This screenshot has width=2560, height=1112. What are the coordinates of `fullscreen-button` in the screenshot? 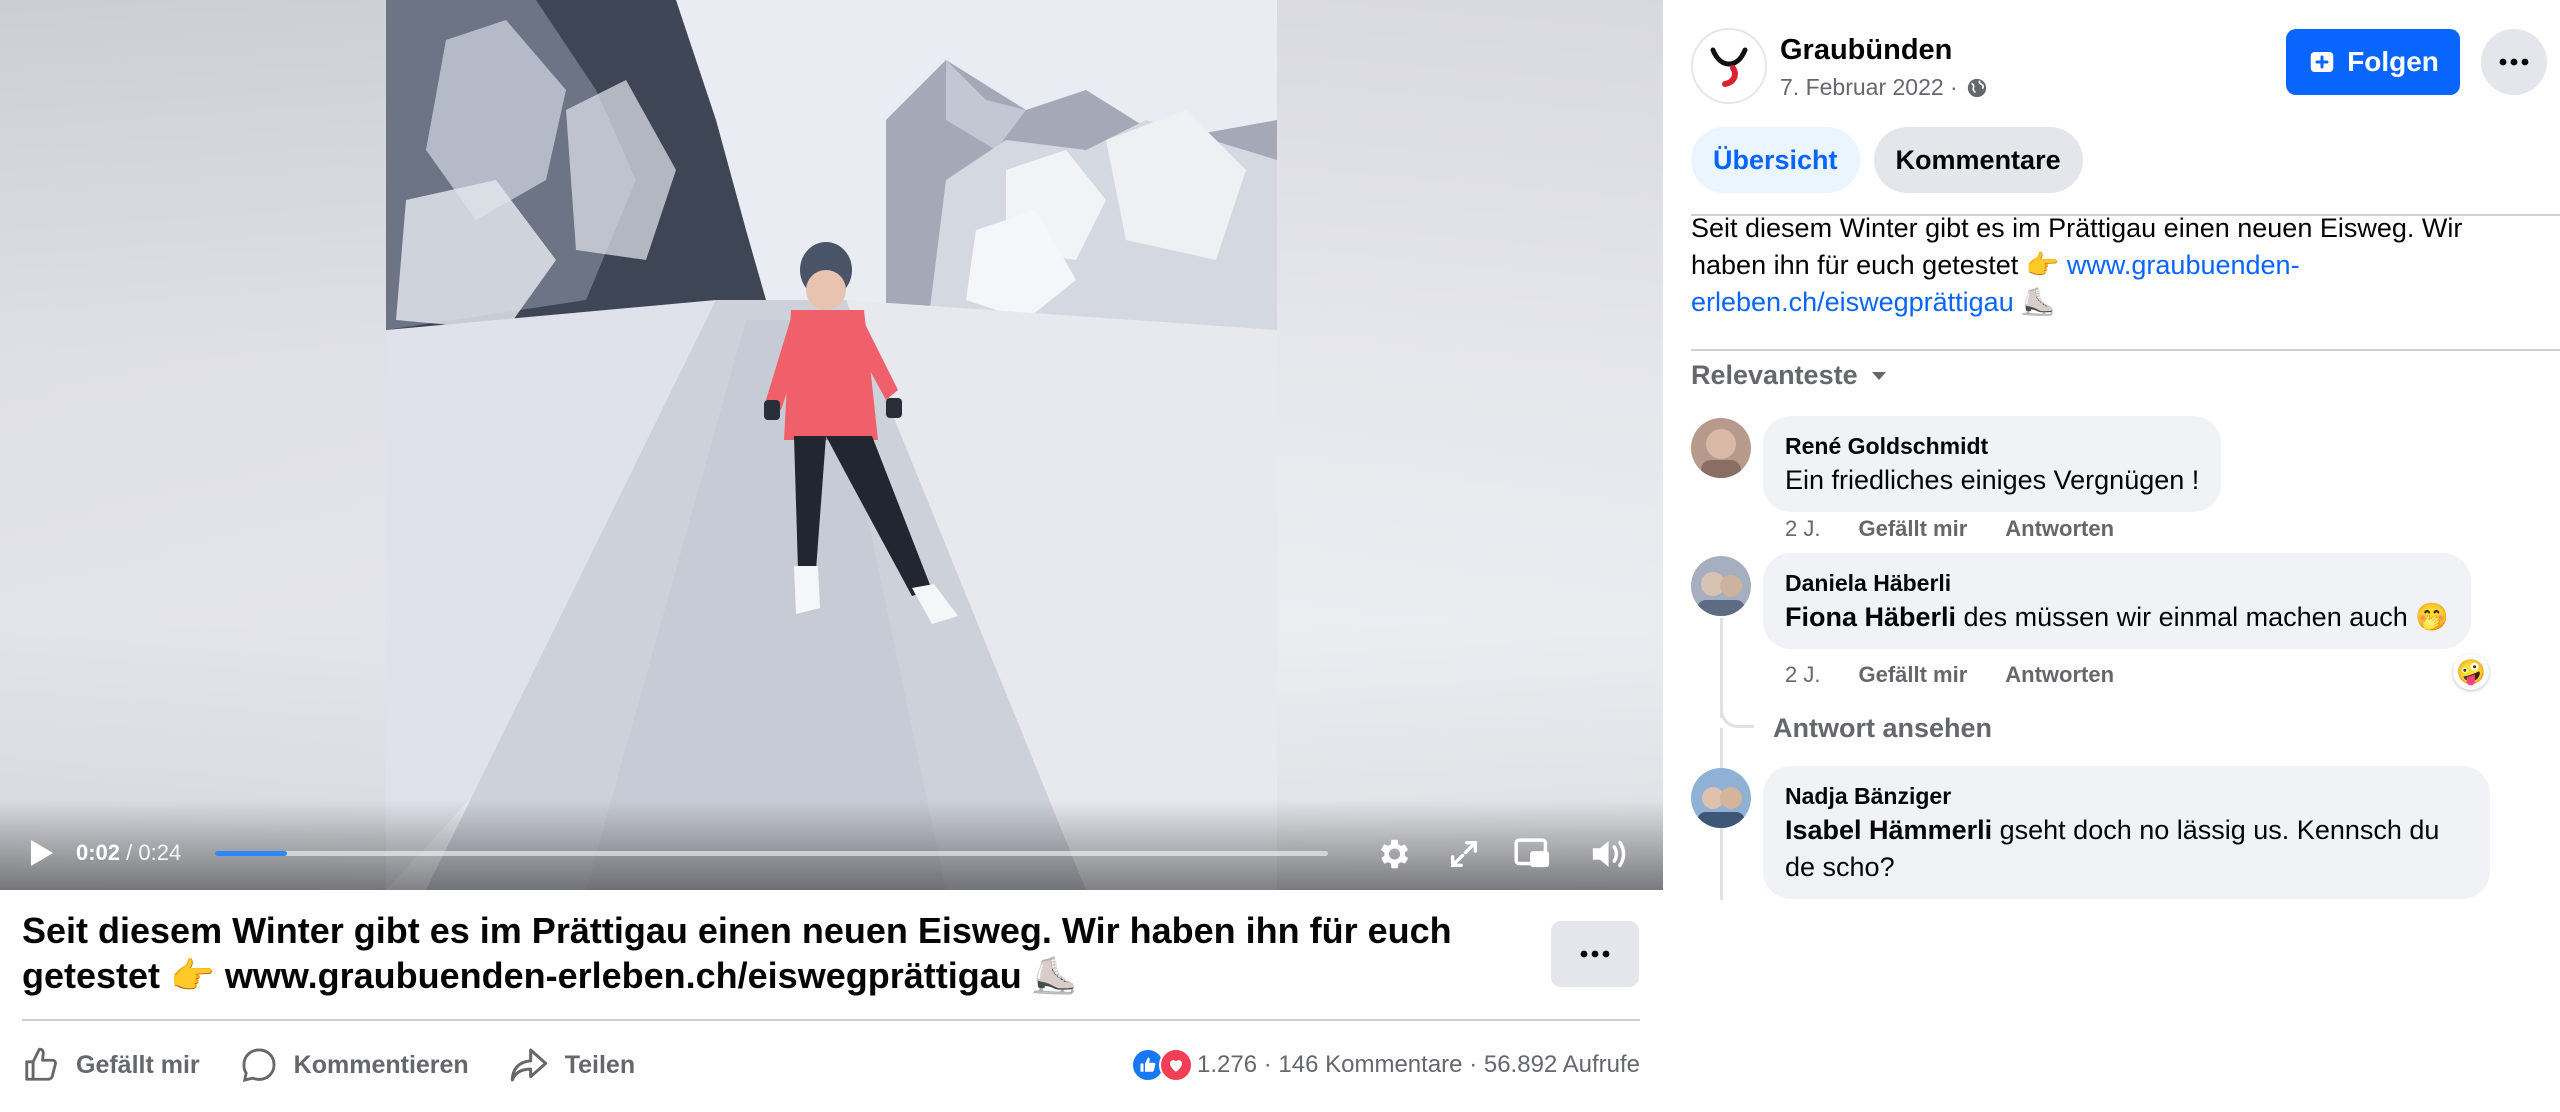 It's located at (1464, 854).